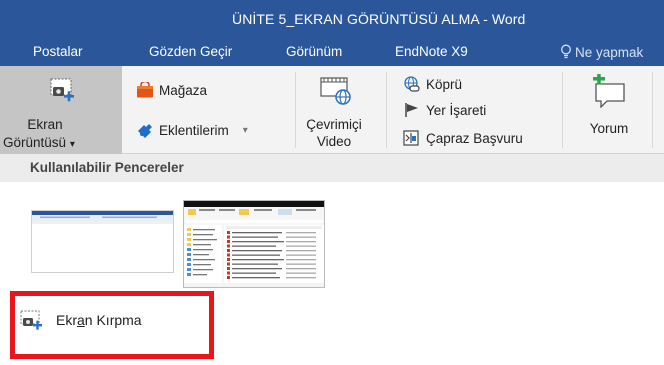  Describe the element at coordinates (62, 90) in the screenshot. I see `screenshot-icon` at that location.